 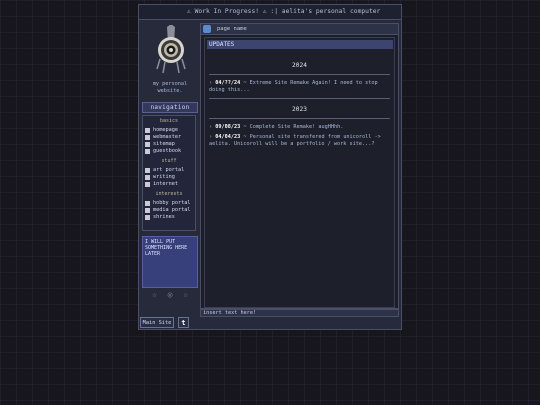 I want to click on navigation-heading: navigation, so click(x=170, y=107).